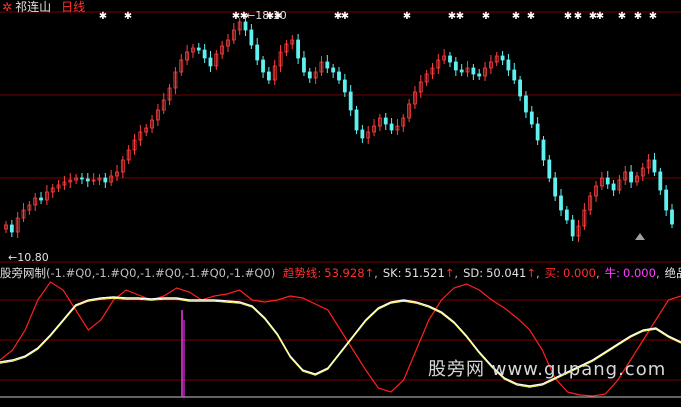 This screenshot has height=407, width=681. Describe the element at coordinates (424, 273) in the screenshot. I see `indicator-item-value: 51.521` at that location.